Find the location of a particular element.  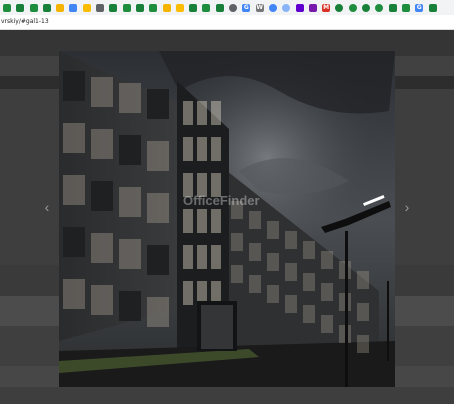

chart-icon is located at coordinates (60, 7).